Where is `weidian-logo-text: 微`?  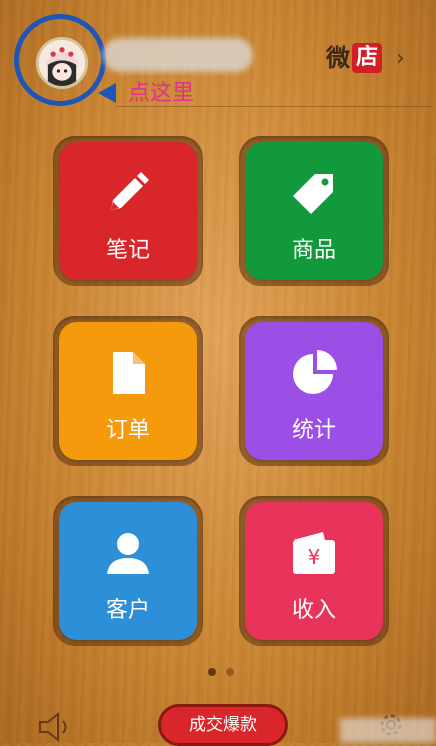
weidian-logo-text: 微 is located at coordinates (338, 58).